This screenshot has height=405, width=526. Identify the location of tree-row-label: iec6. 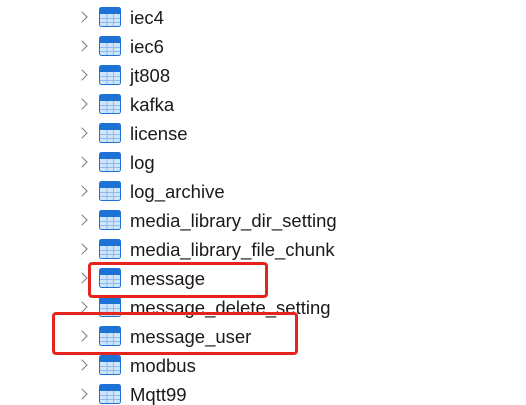
(147, 46).